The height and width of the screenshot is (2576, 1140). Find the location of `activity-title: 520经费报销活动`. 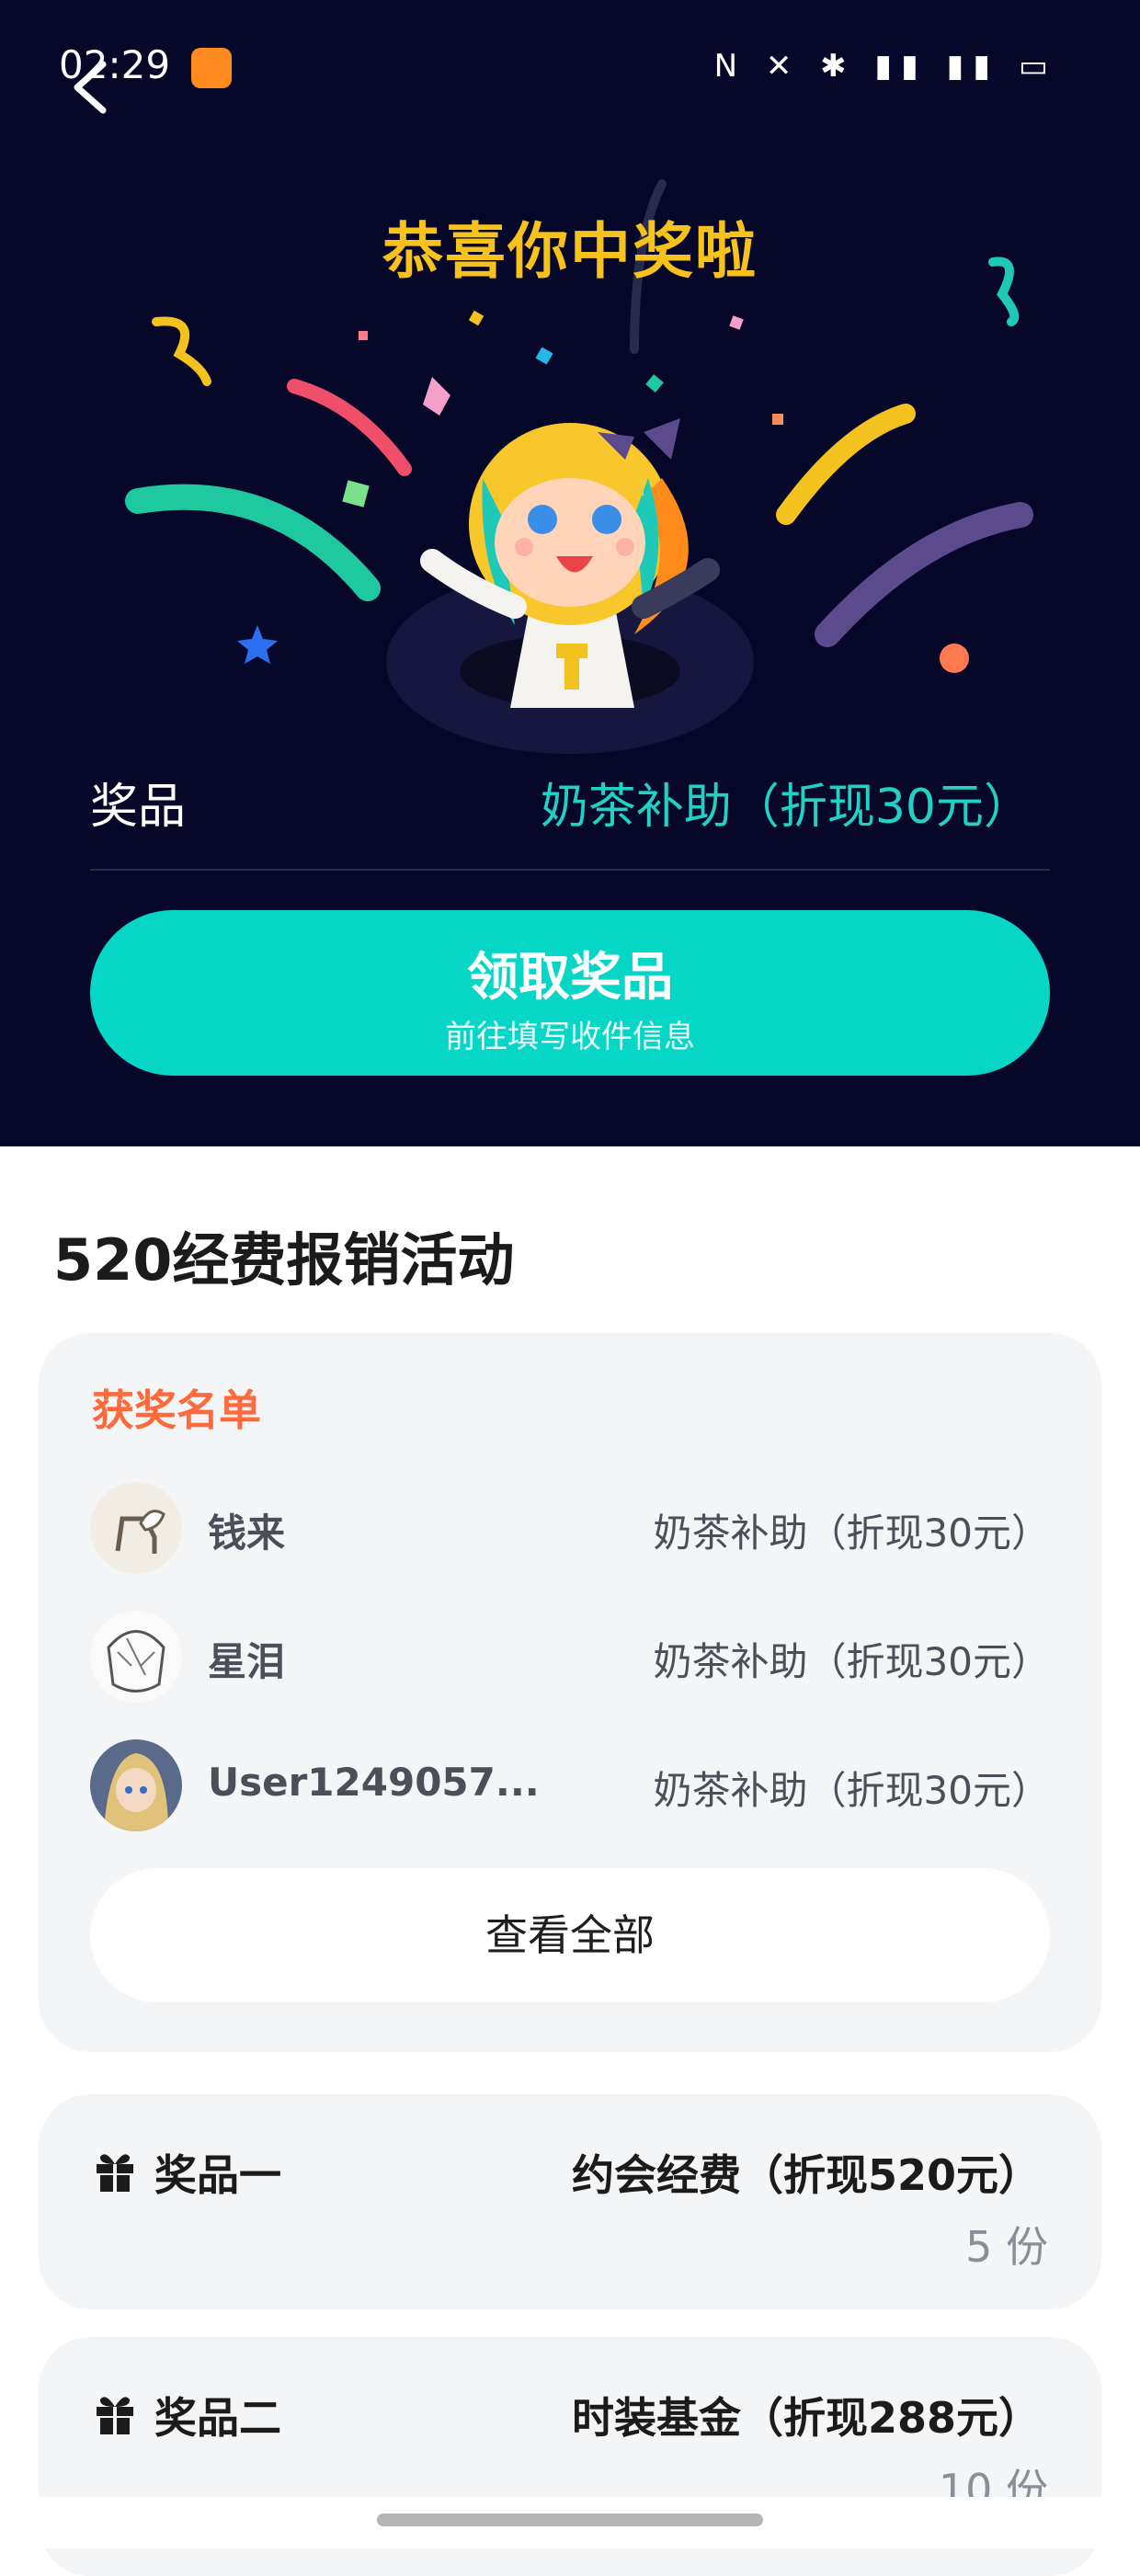

activity-title: 520经费报销活动 is located at coordinates (284, 1260).